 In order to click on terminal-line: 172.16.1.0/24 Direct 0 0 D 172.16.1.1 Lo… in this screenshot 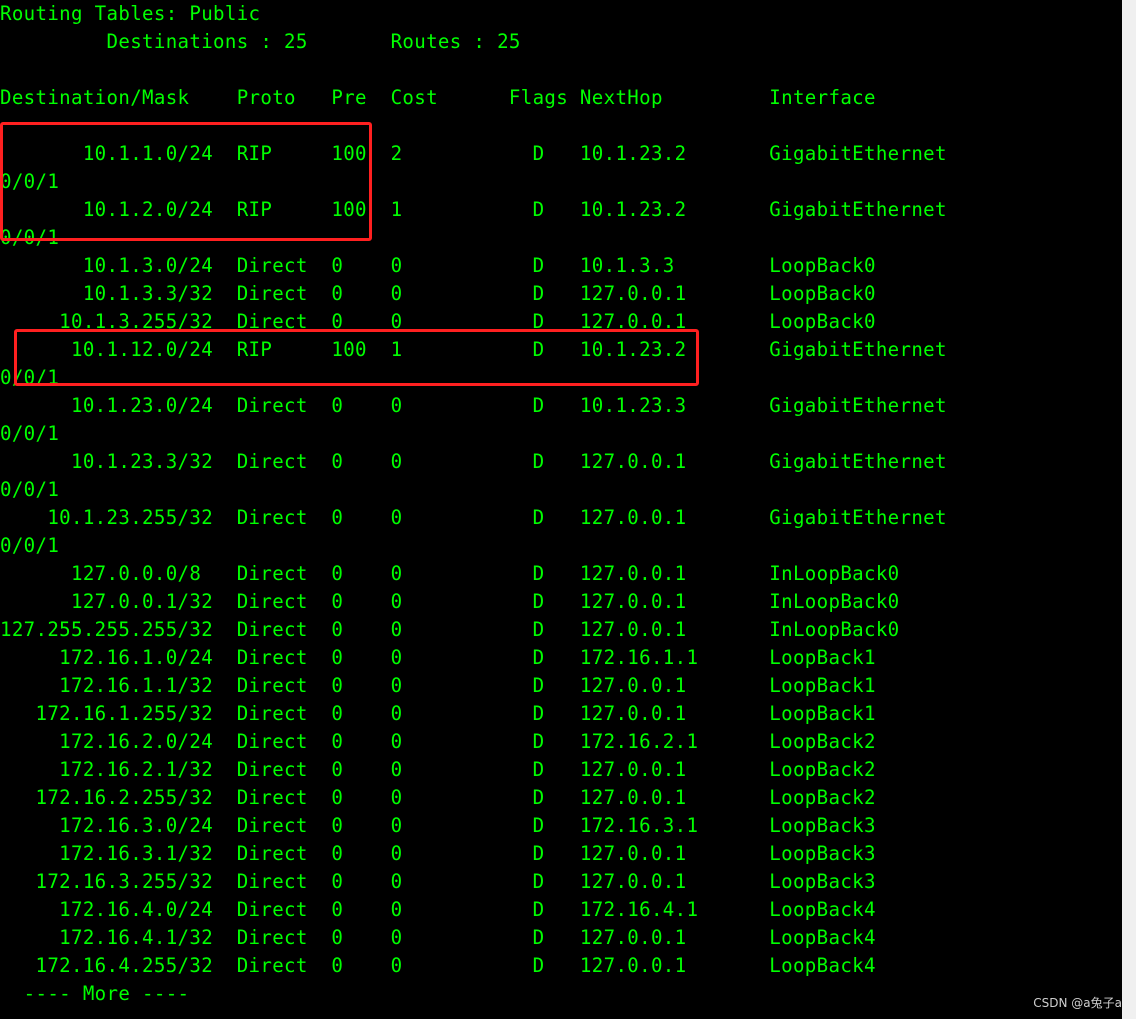, I will do `click(438, 657)`.